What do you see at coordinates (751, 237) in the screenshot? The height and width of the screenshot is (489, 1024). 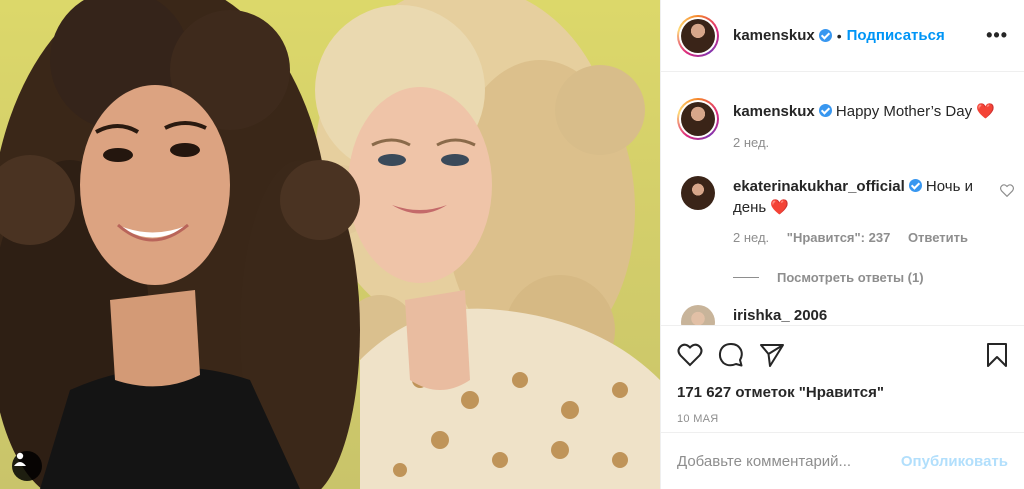 I see `comment-time: 2 нед.` at bounding box center [751, 237].